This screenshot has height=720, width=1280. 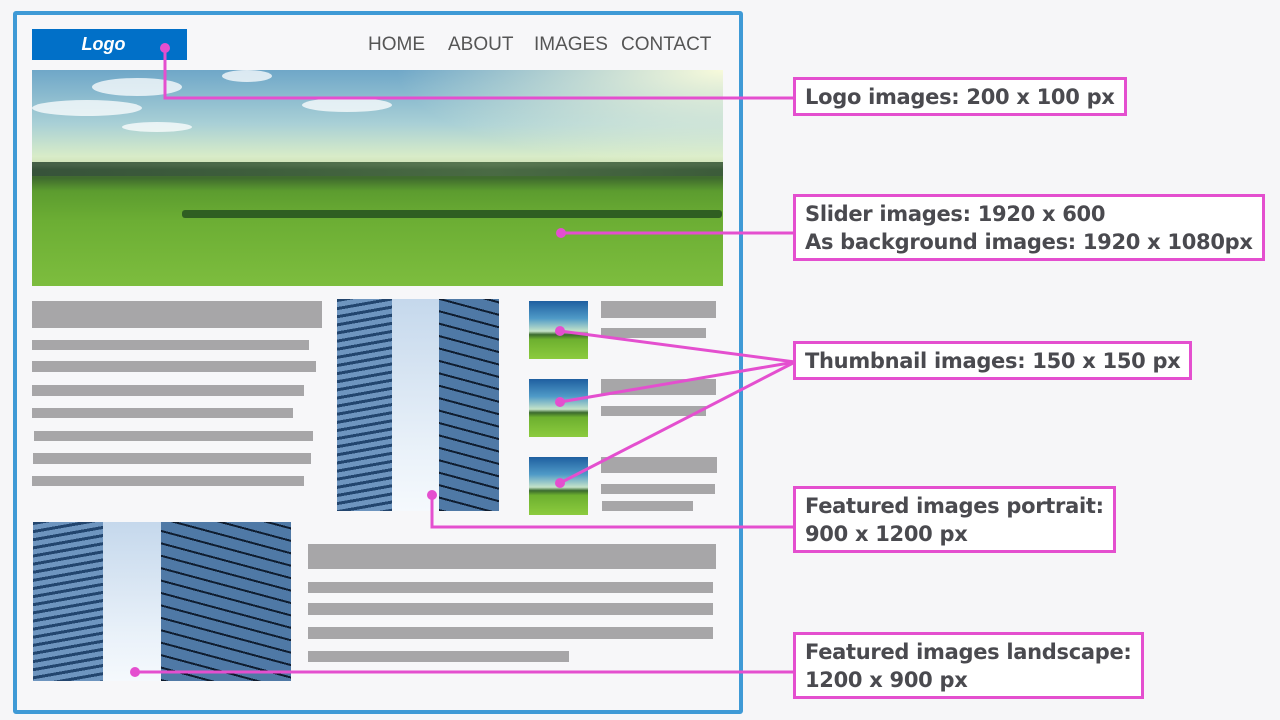 I want to click on nav-item-home: HOME, so click(x=396, y=44).